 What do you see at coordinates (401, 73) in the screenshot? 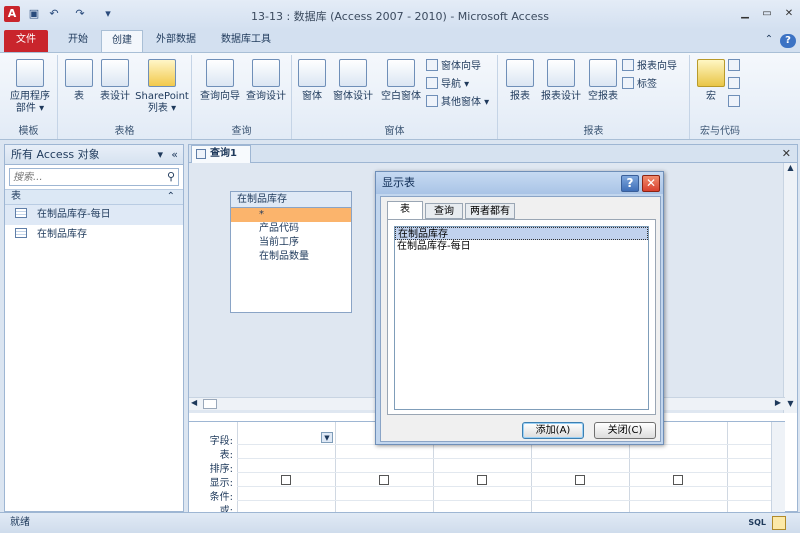
I see `blank-form-icon` at bounding box center [401, 73].